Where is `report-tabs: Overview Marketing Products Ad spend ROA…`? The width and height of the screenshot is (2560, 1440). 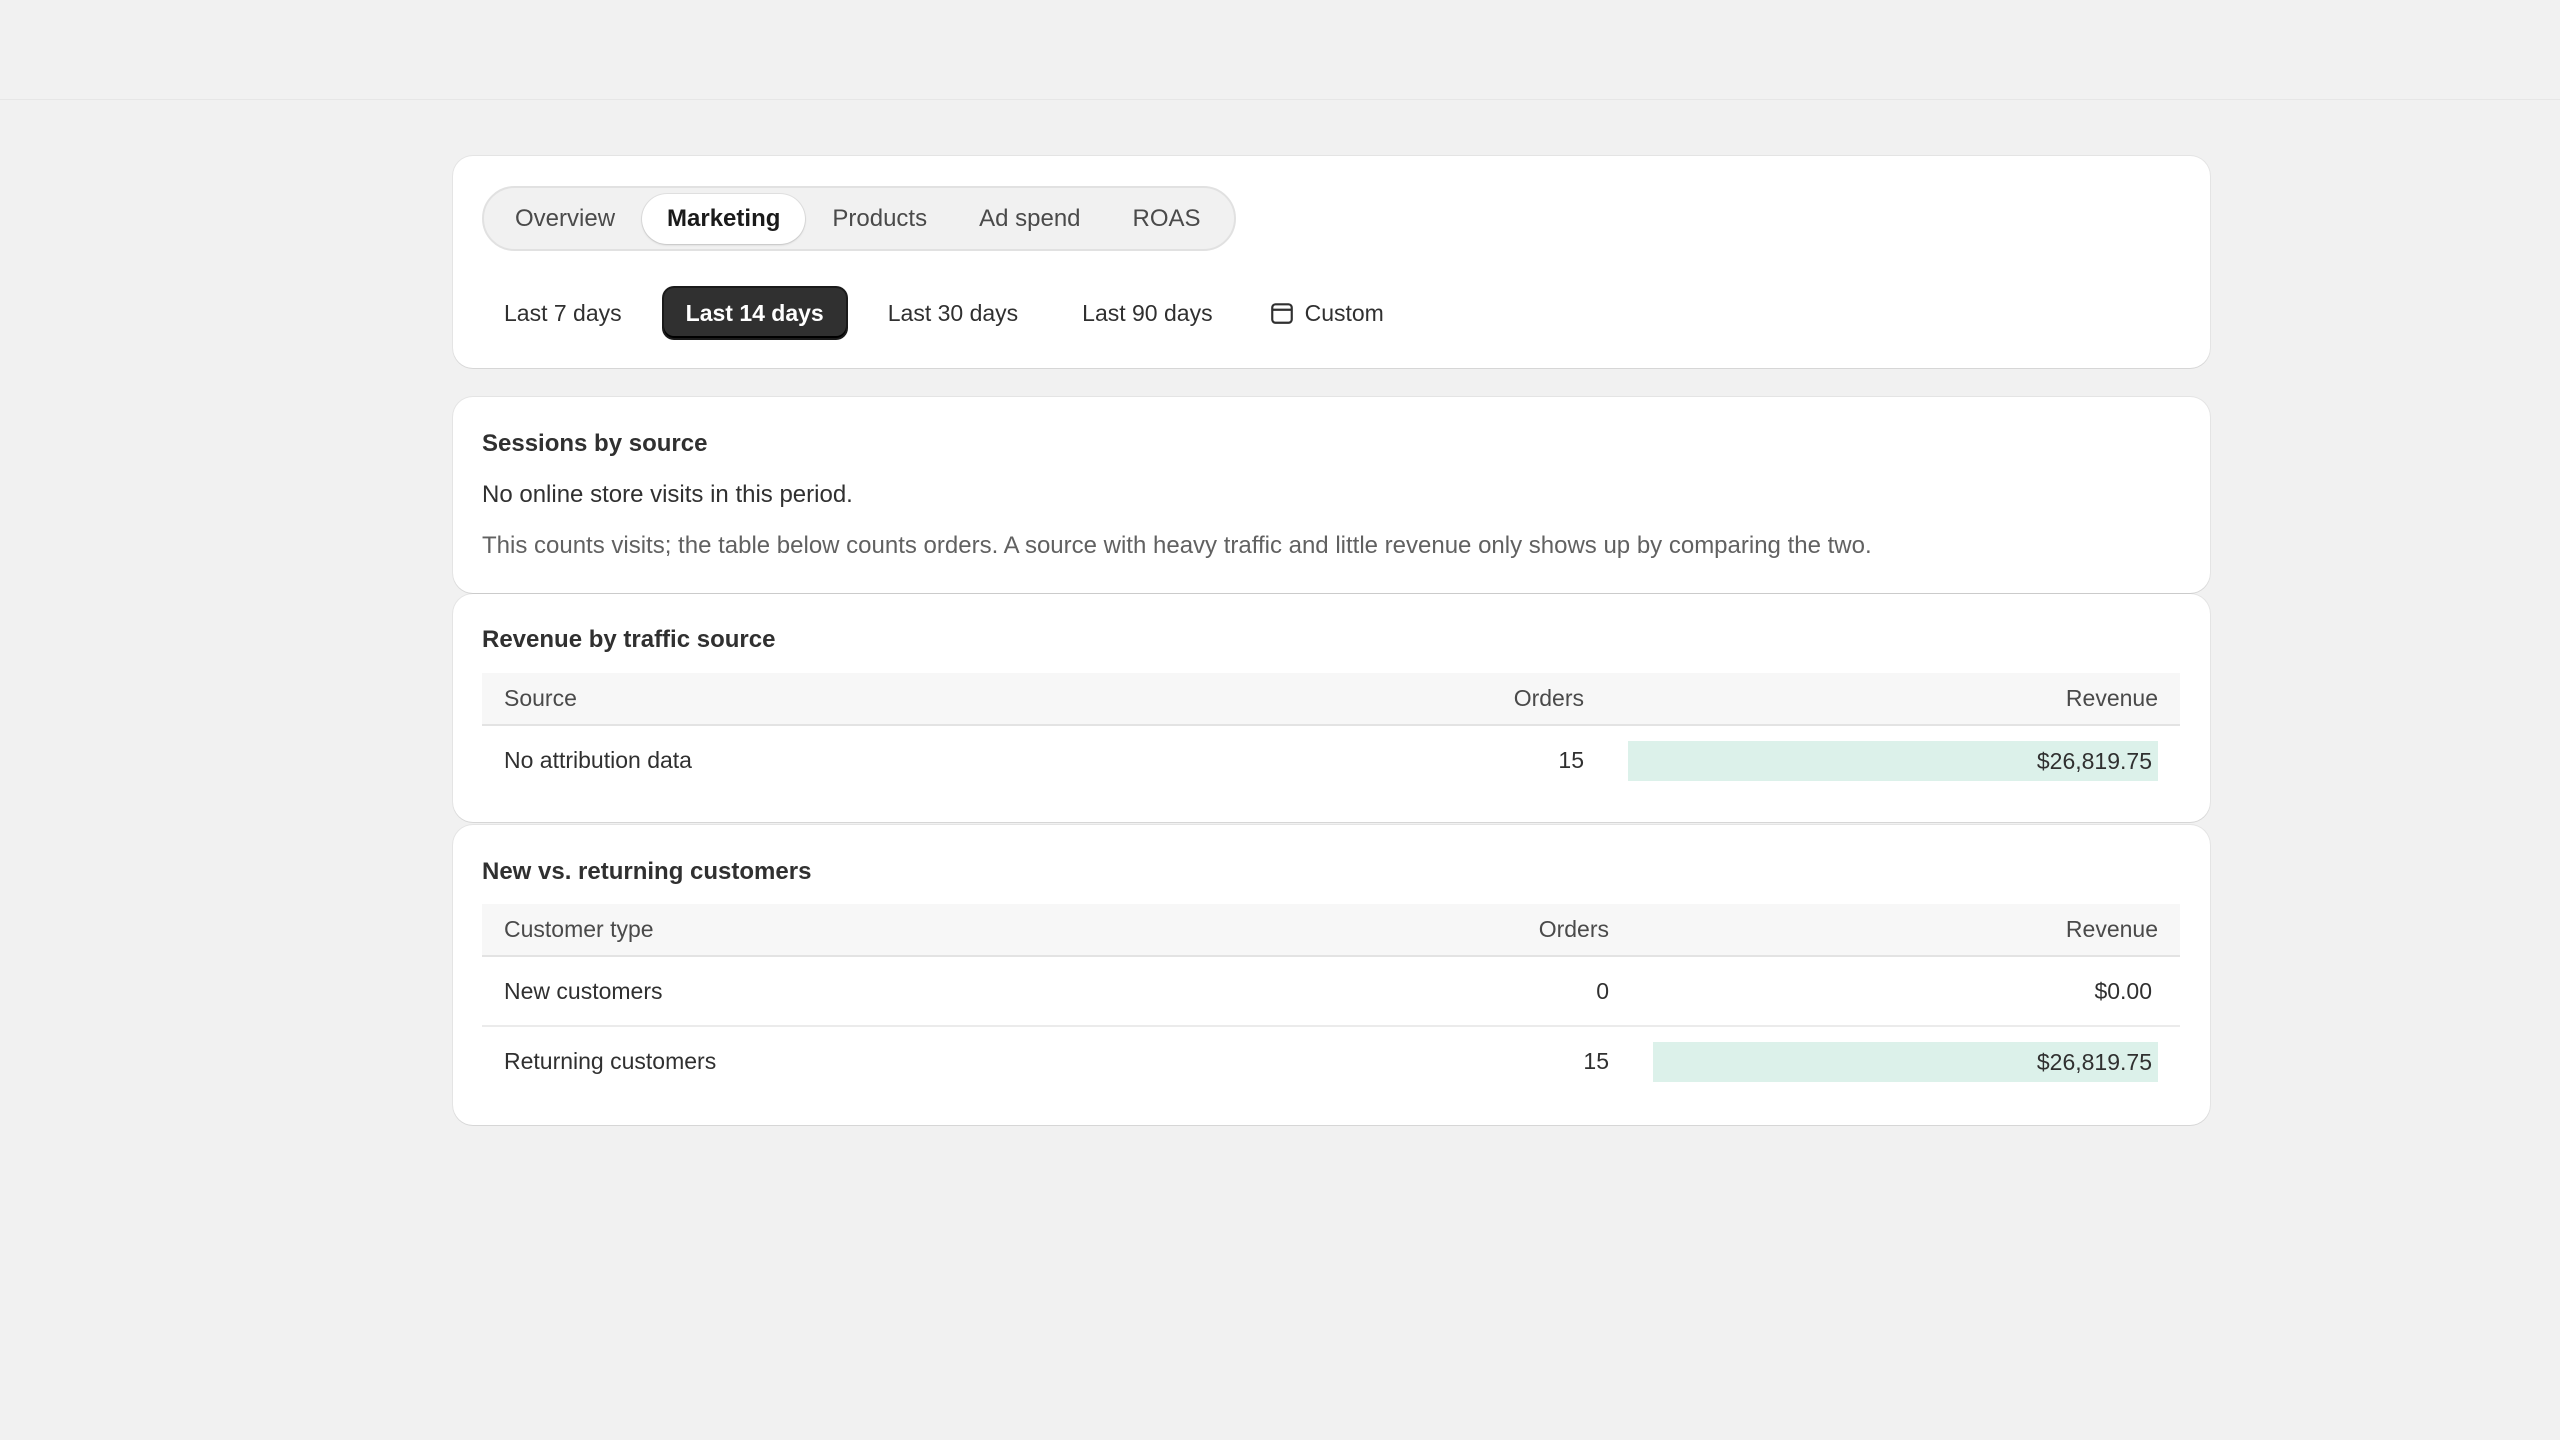
report-tabs: Overview Marketing Products Ad spend ROA… is located at coordinates (859, 218).